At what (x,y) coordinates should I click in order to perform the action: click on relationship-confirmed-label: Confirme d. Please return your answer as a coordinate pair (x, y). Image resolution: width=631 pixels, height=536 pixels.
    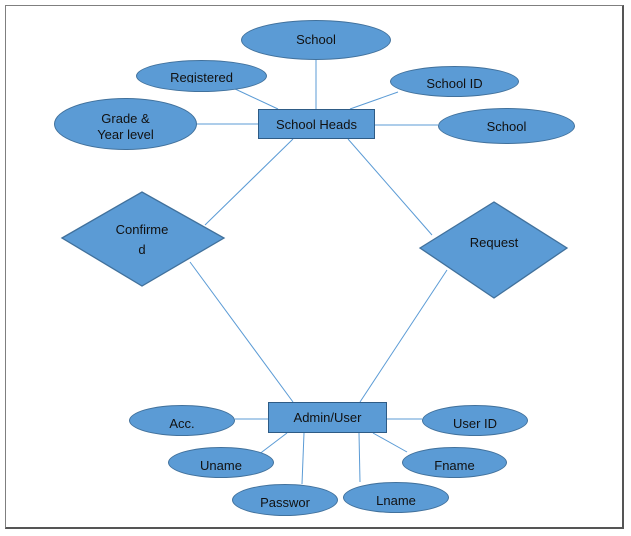
    Looking at the image, I should click on (142, 240).